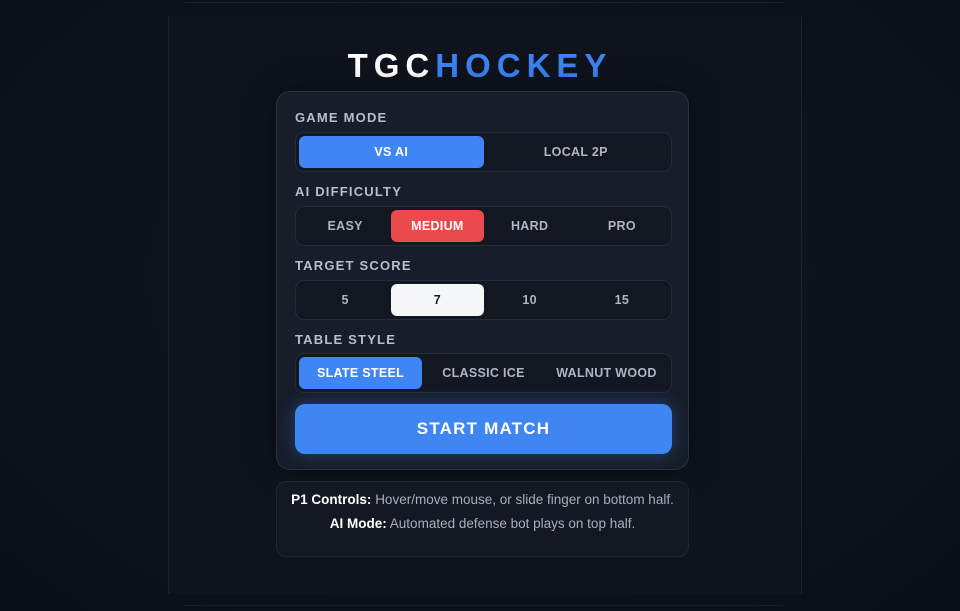 This screenshot has width=960, height=611. I want to click on logo-part-tgc: TGC, so click(391, 65).